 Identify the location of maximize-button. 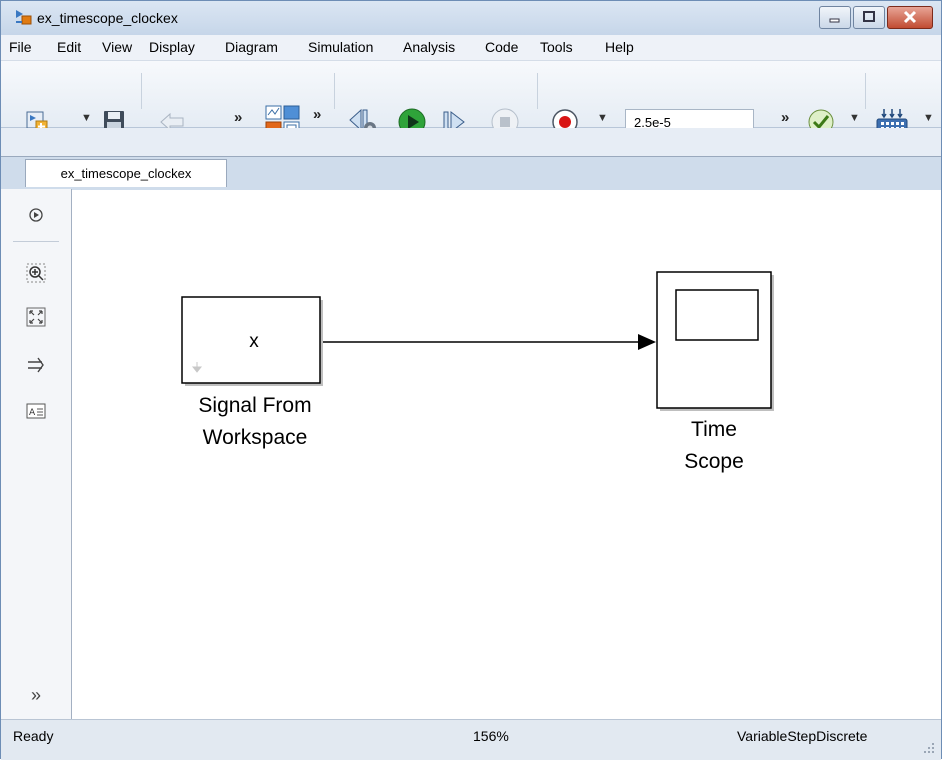
(869, 17).